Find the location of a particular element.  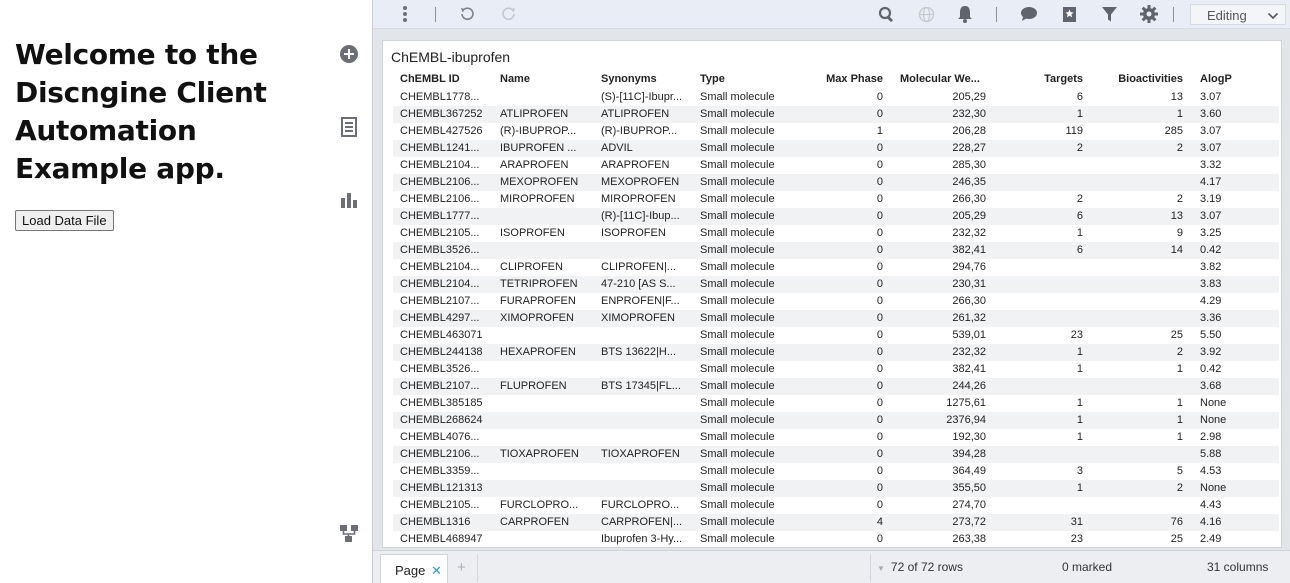

undo-icon is located at coordinates (467, 14).